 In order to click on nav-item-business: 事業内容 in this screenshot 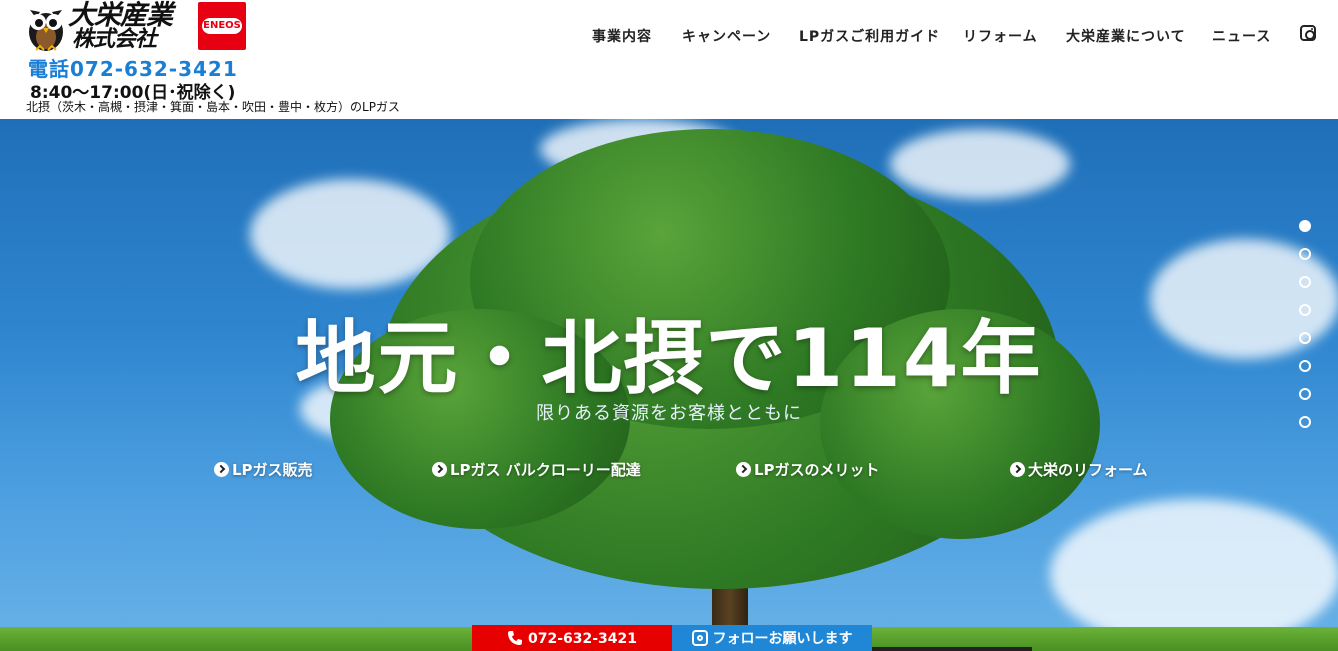, I will do `click(622, 36)`.